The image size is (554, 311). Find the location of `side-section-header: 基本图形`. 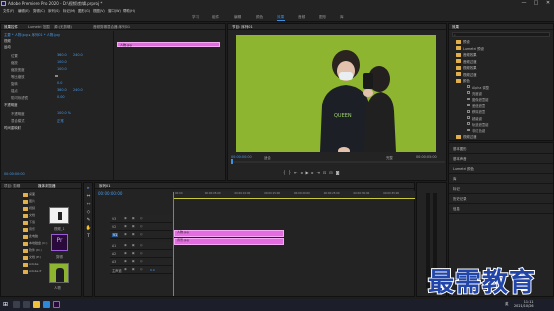

side-section-header: 基本图形 is located at coordinates (460, 148).